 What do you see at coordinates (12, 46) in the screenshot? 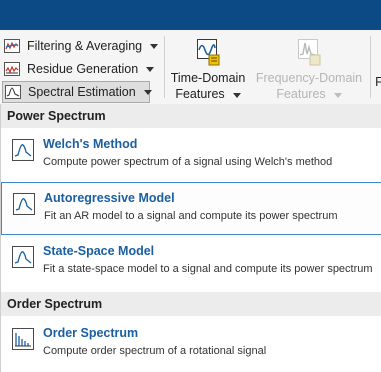
I see `filtering-icon` at bounding box center [12, 46].